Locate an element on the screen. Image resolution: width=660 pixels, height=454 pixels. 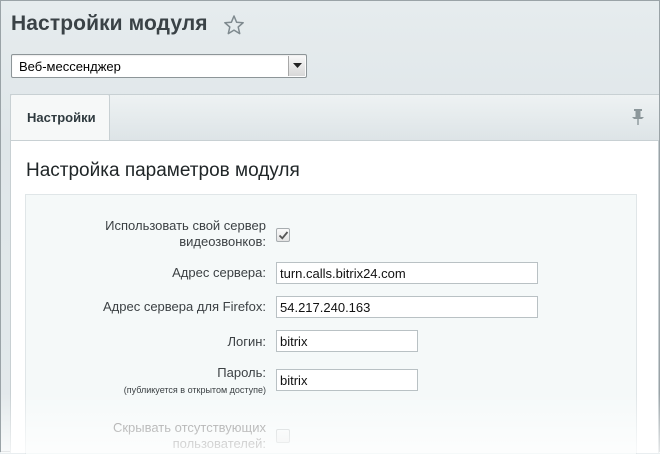
checkmark-icon is located at coordinates (283, 235).